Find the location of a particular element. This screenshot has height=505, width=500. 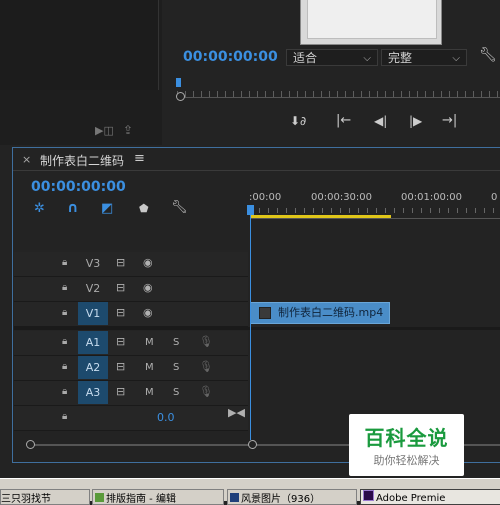

program-video-frame is located at coordinates (371, 22).